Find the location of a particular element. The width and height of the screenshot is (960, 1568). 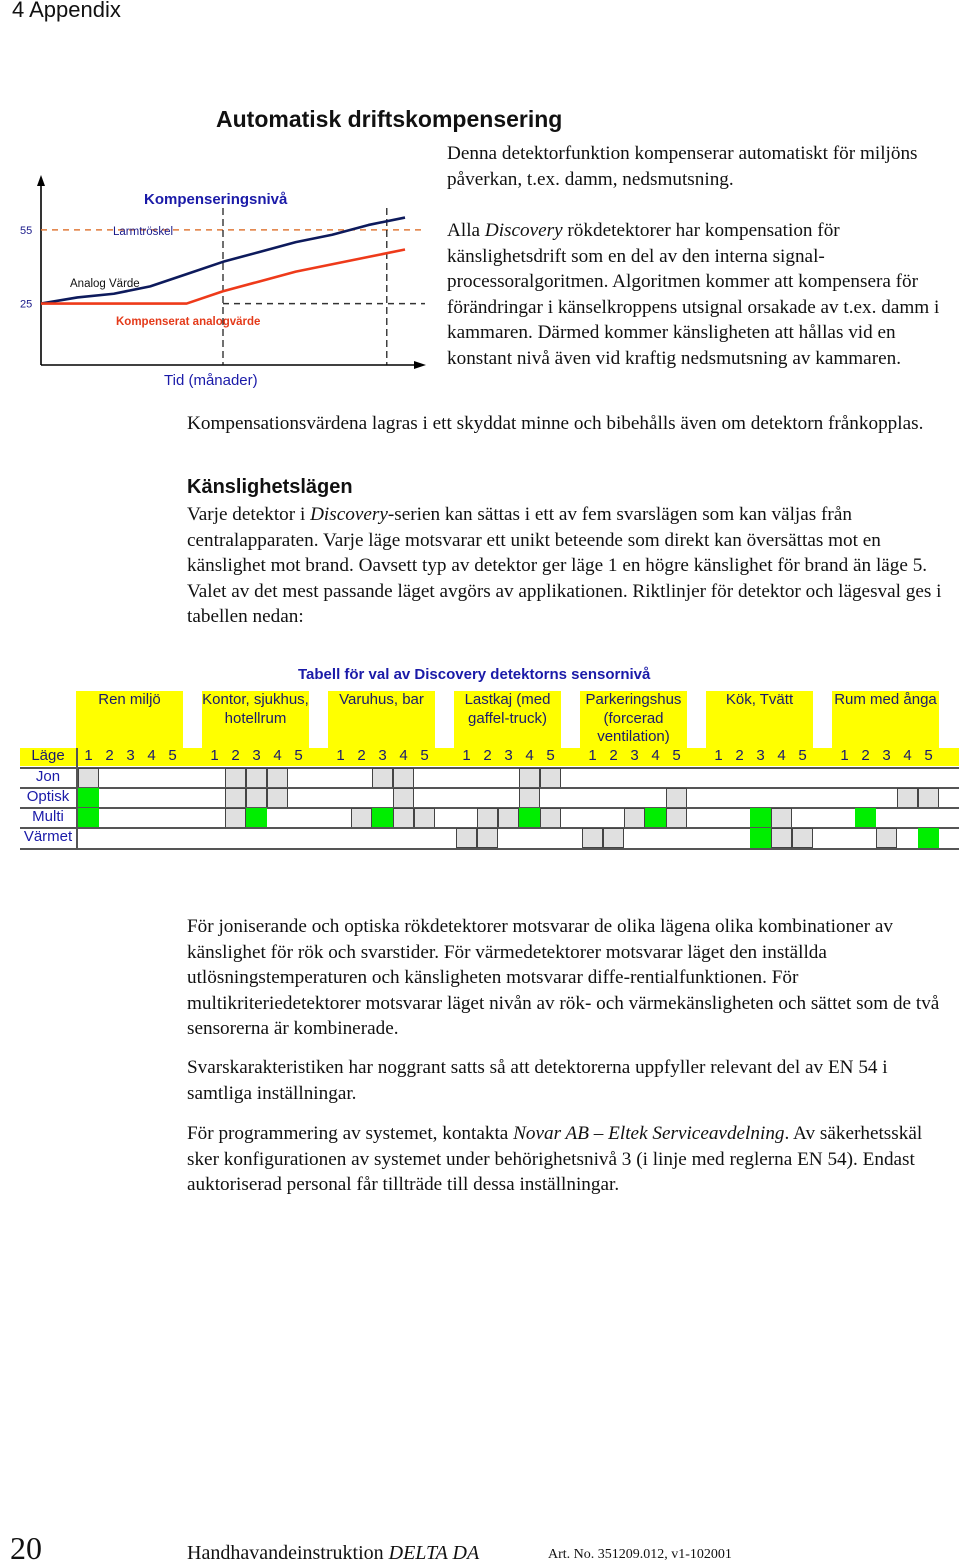

environment-header: Rum med ånga is located at coordinates (885, 719).